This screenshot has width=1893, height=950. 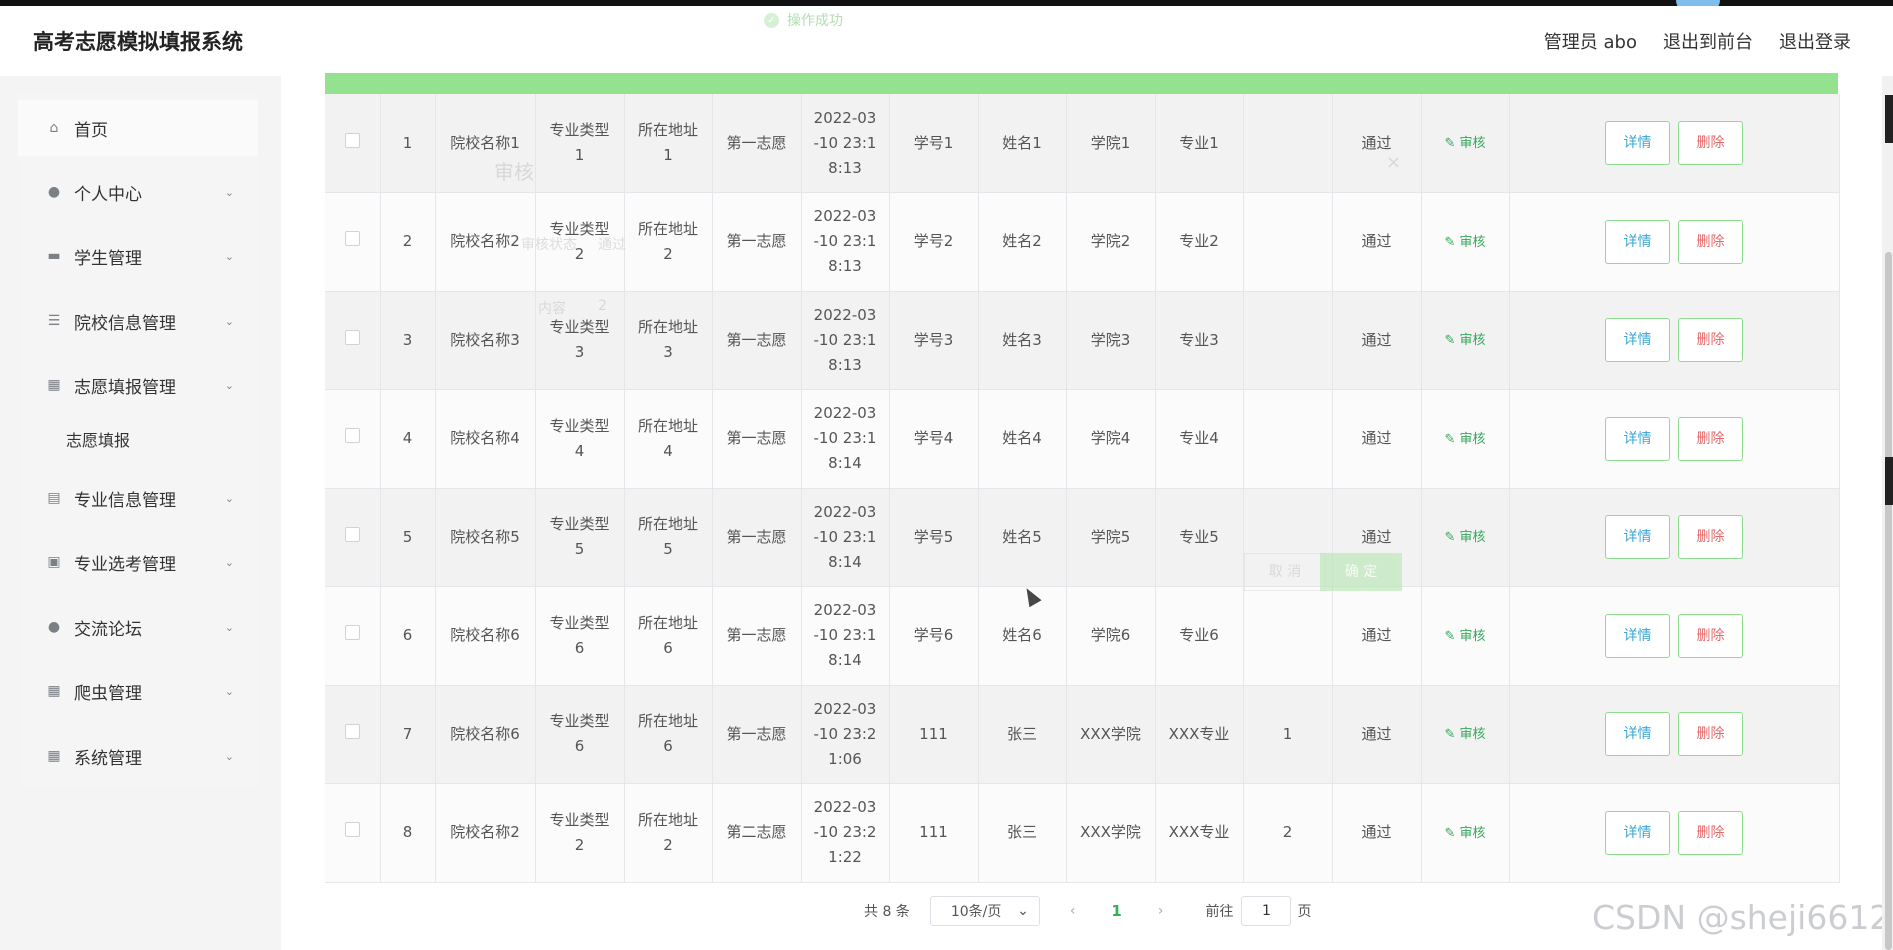 What do you see at coordinates (1199, 833) in the screenshot?
I see `cell-major: XXX专业` at bounding box center [1199, 833].